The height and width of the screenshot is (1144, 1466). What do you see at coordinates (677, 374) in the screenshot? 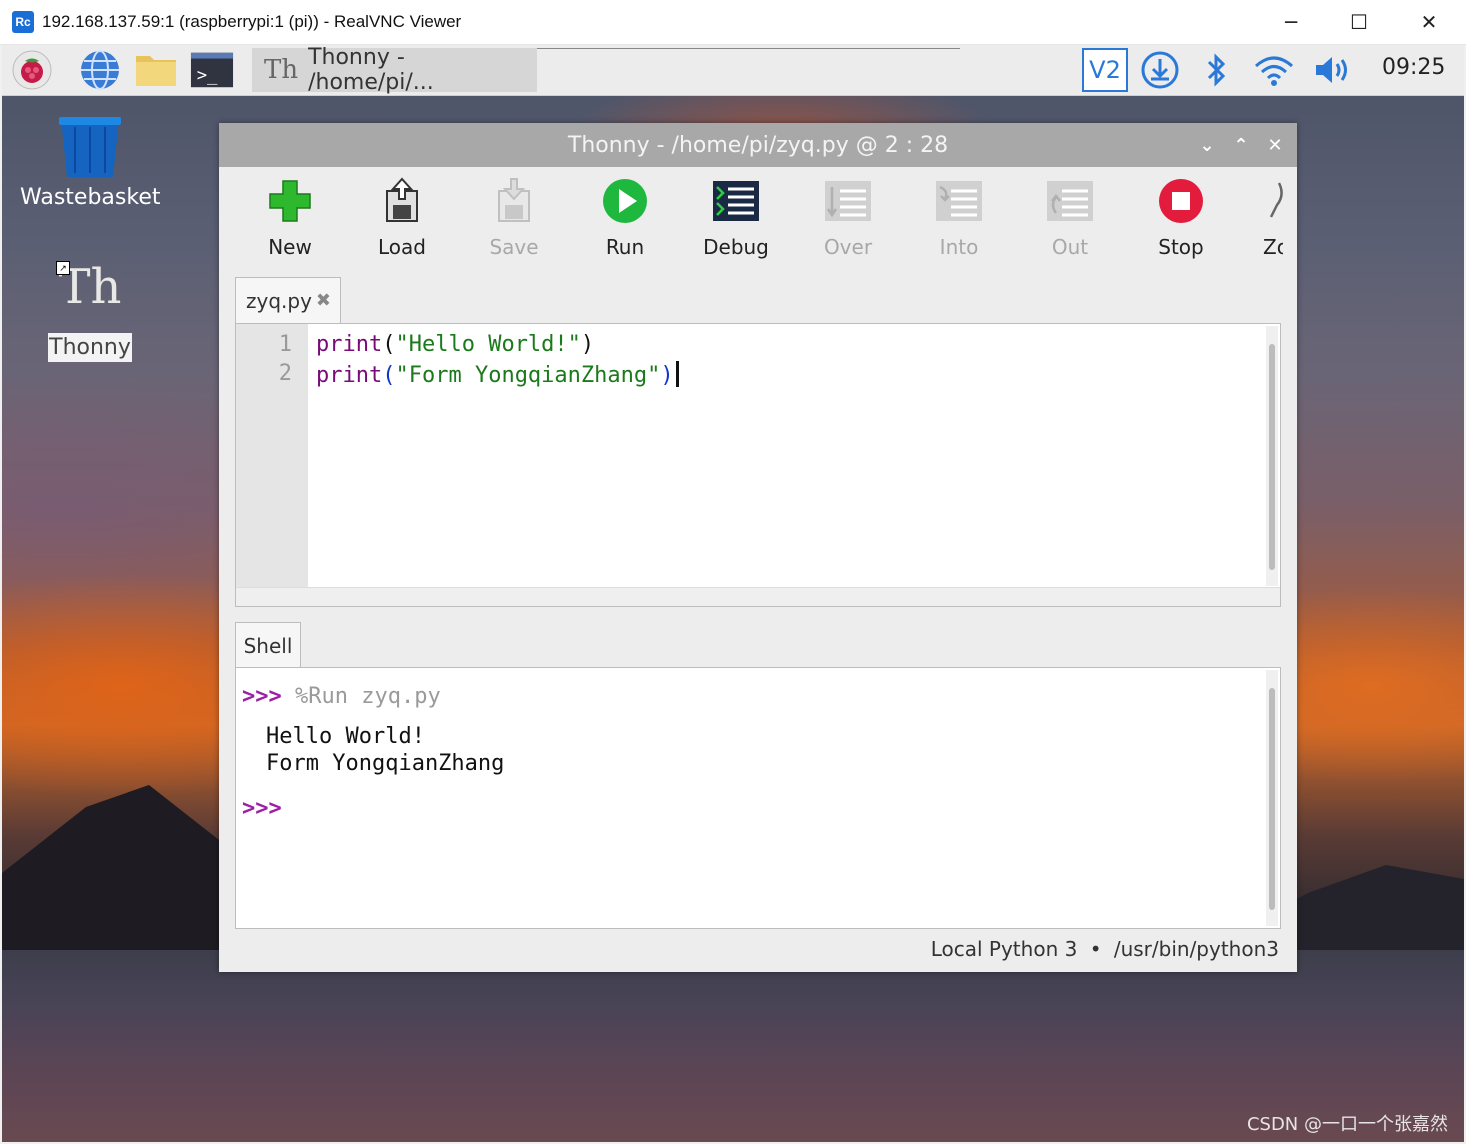
I see `text-cursor` at bounding box center [677, 374].